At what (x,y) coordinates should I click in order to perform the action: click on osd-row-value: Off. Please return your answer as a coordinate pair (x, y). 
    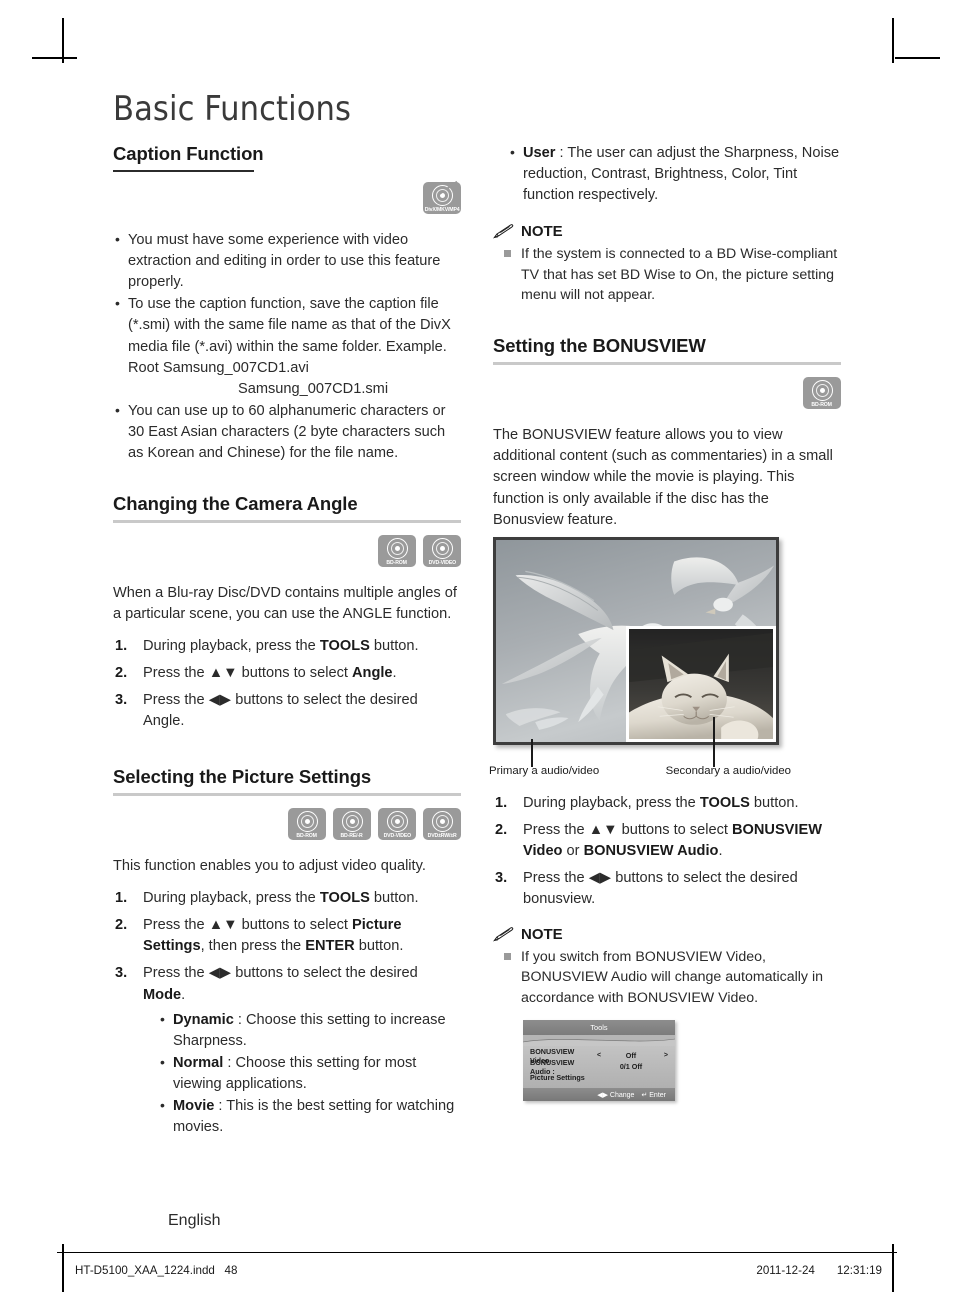
    Looking at the image, I should click on (631, 1056).